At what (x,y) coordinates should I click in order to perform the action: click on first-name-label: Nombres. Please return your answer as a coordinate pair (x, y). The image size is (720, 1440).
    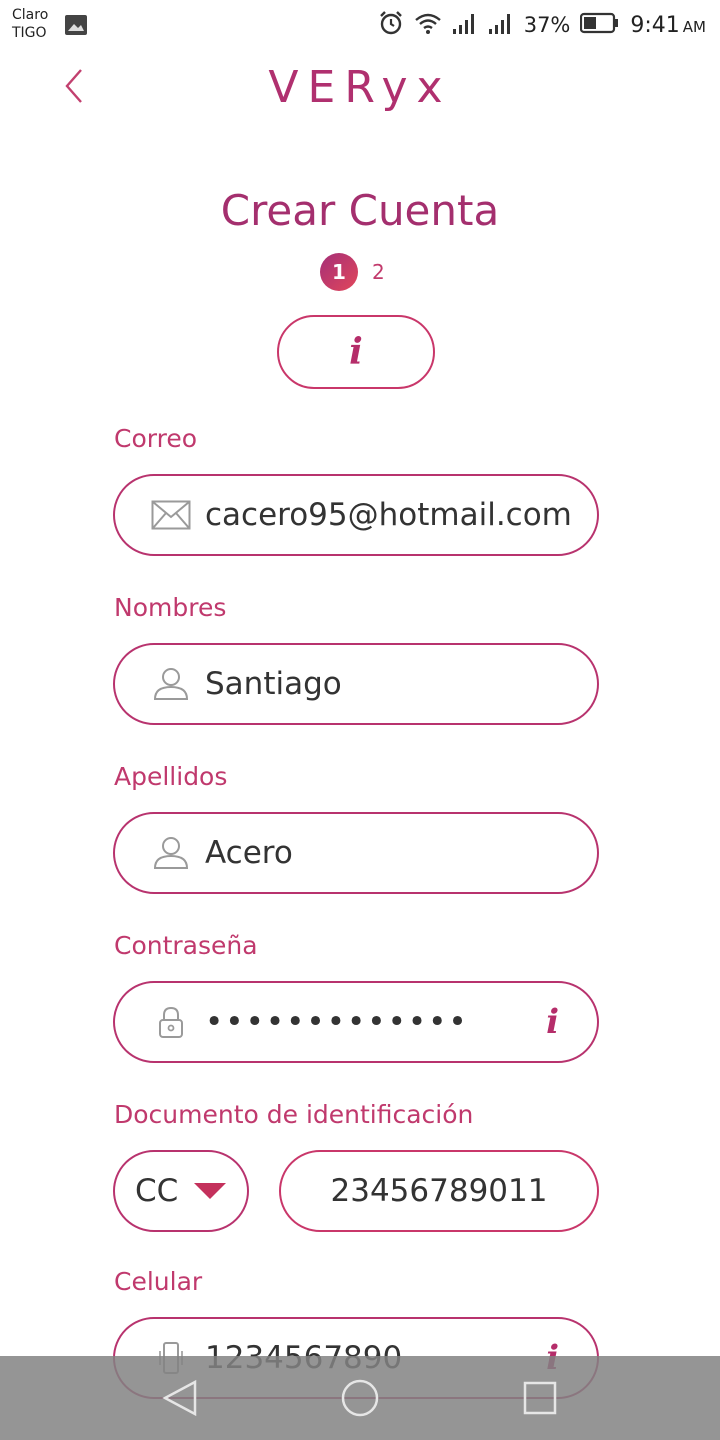
    Looking at the image, I should click on (170, 607).